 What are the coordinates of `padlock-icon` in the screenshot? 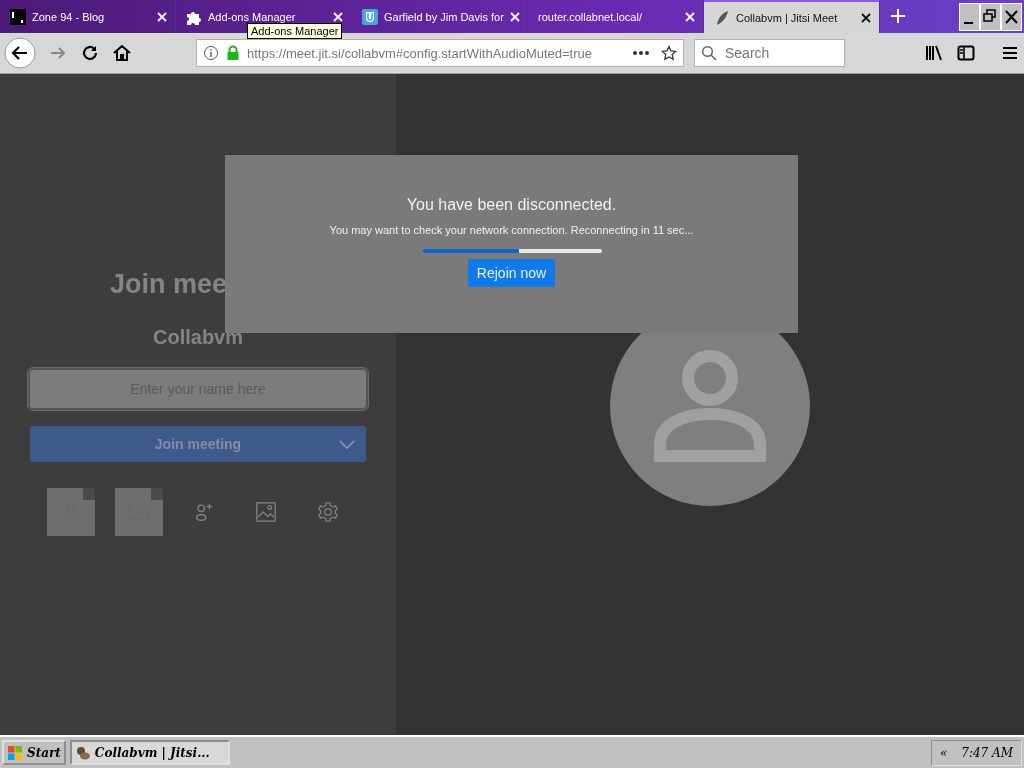 It's located at (233, 53).